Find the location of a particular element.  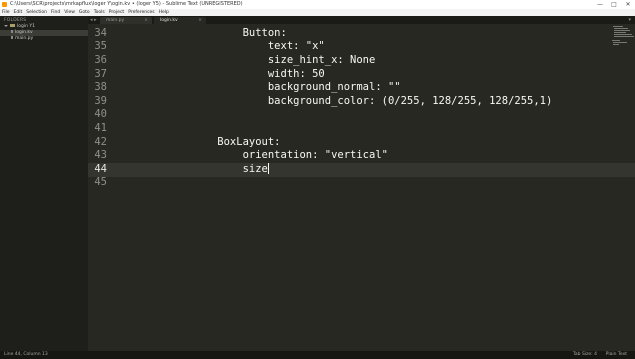

code-line: size_hint_x: None is located at coordinates (284, 59).